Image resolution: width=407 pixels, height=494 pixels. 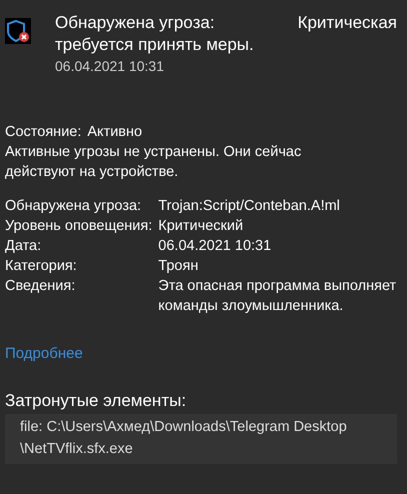 I want to click on alert-title: Обнаружена угроза:, so click(x=135, y=23).